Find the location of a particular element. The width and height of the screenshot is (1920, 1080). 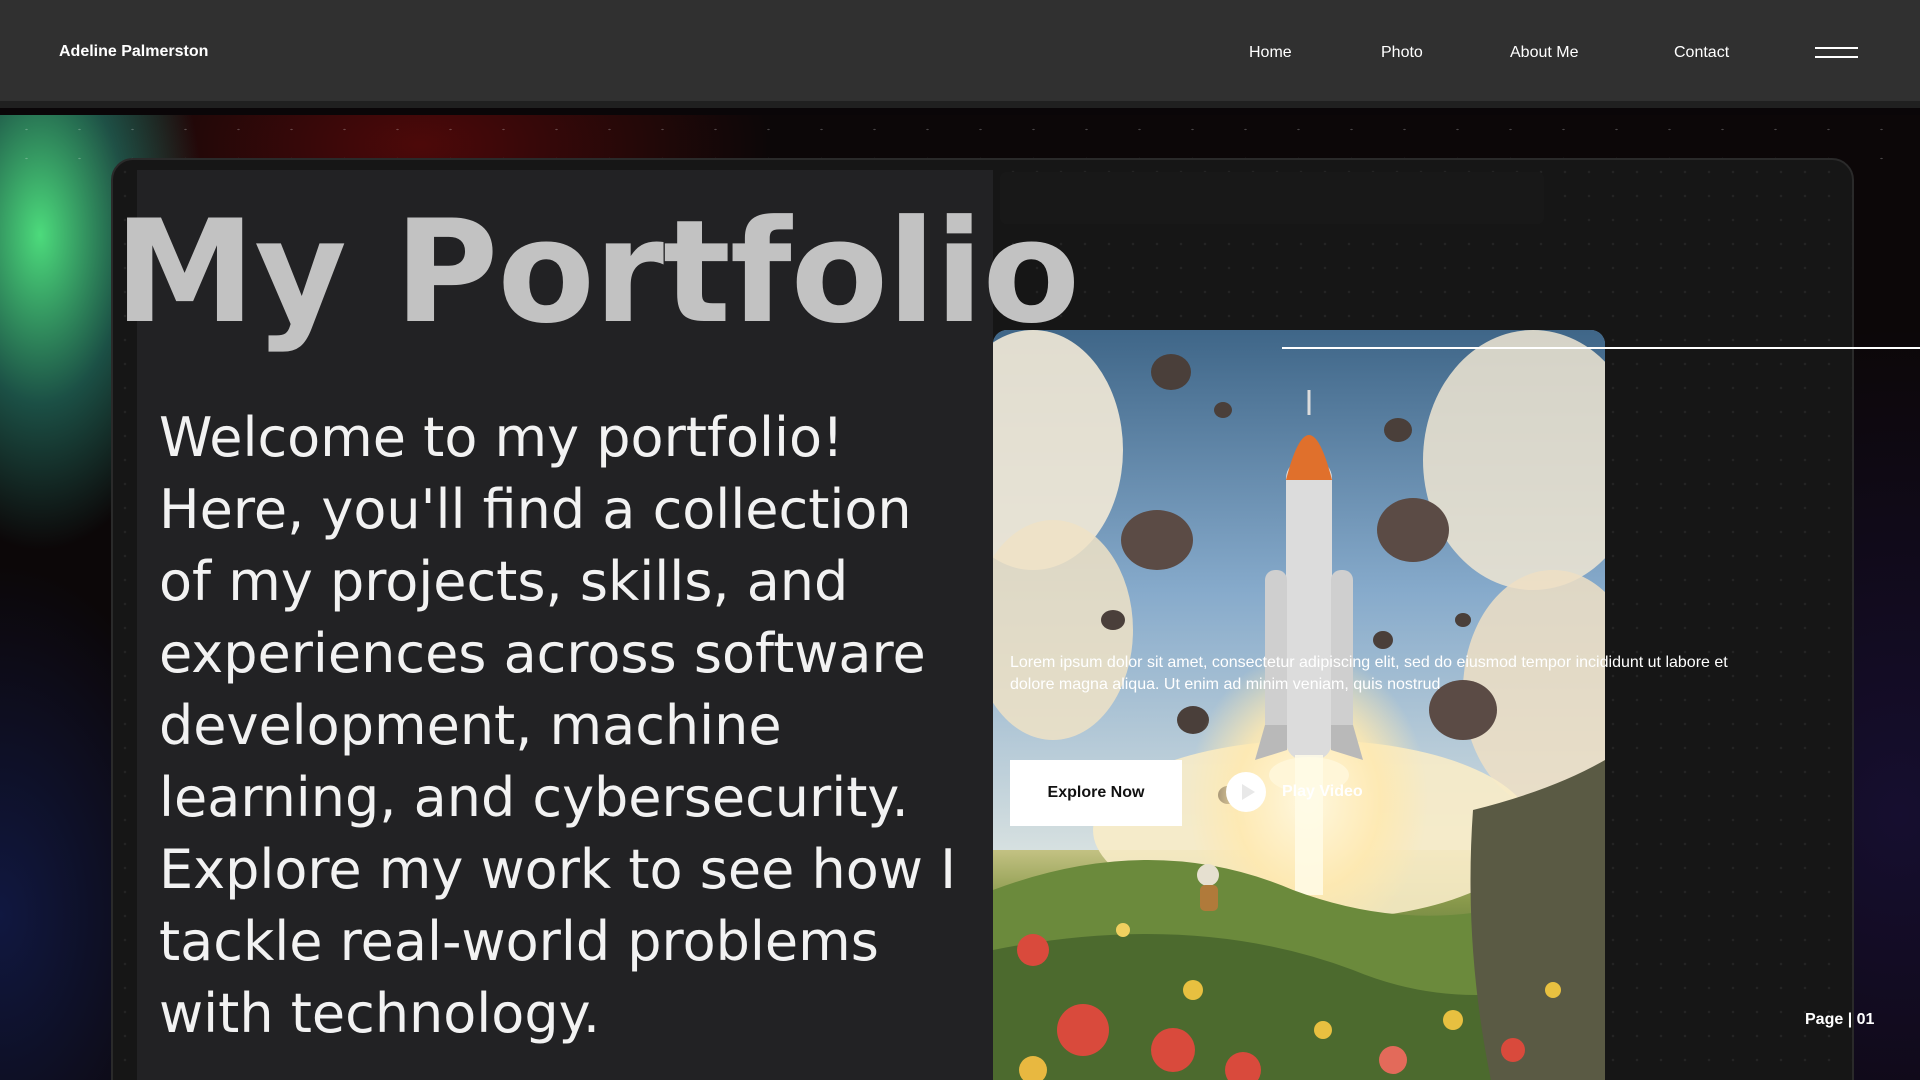

nav-photo: Photo is located at coordinates (1402, 53).